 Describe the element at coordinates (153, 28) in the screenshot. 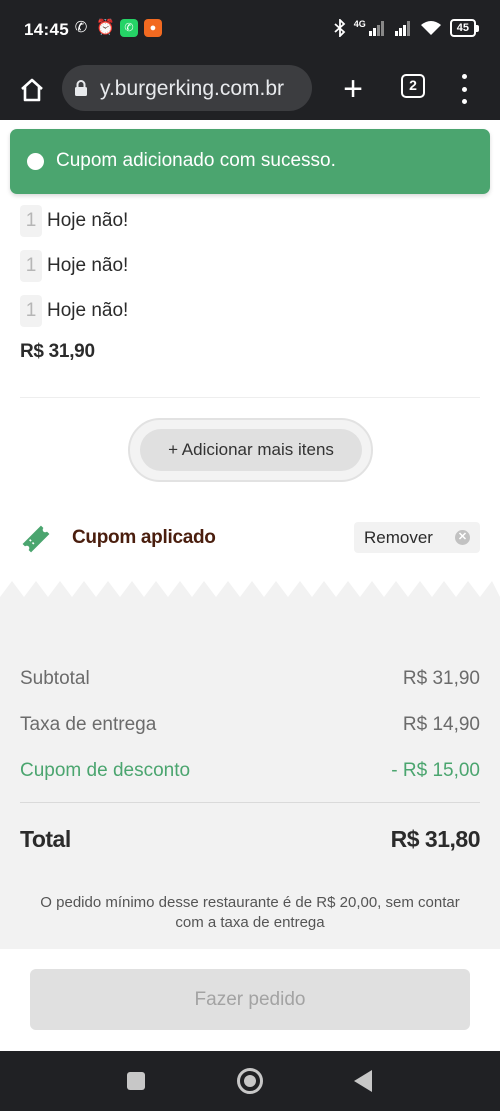

I see `app-notification-icon: ●` at that location.